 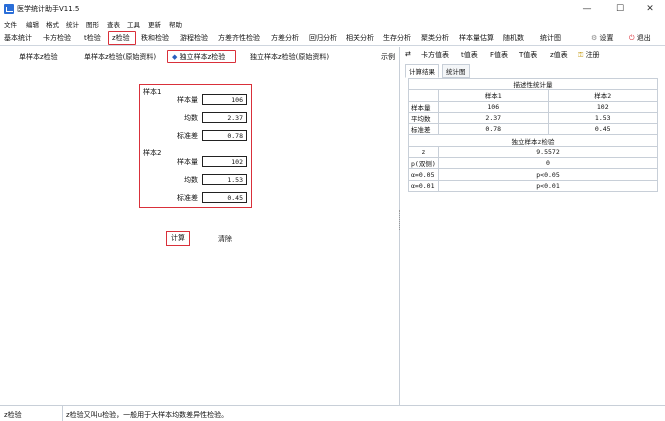 I want to click on menu-format: 格式, so click(x=52, y=24).